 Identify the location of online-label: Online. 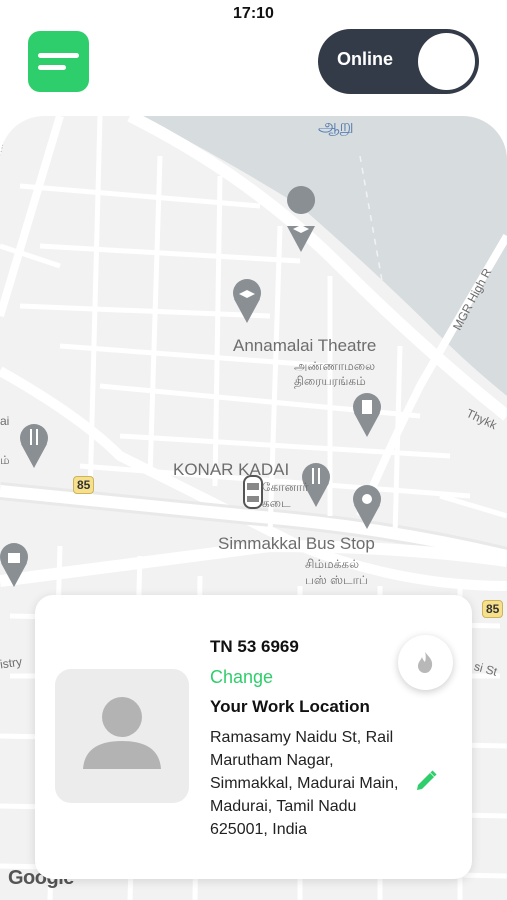
(365, 59).